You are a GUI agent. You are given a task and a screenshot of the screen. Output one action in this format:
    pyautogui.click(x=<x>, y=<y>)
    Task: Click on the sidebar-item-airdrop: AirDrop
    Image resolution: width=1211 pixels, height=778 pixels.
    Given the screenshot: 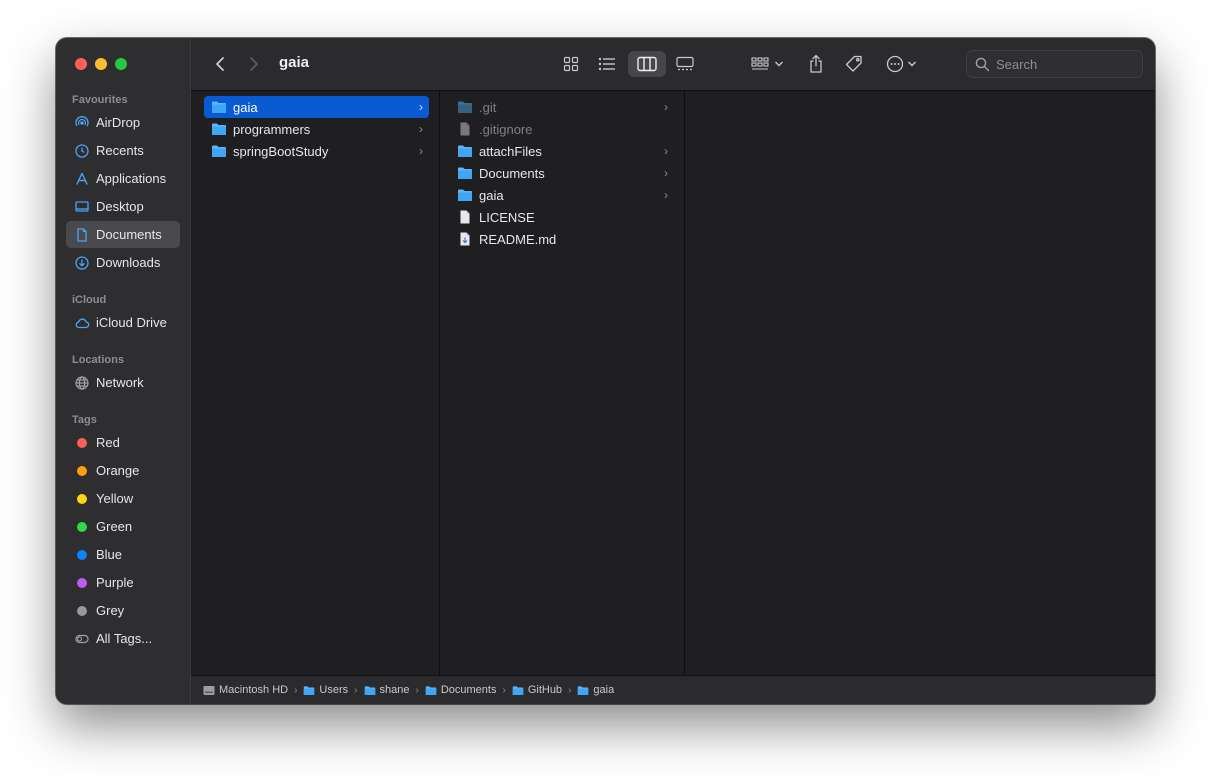 What is the action you would take?
    pyautogui.click(x=123, y=122)
    